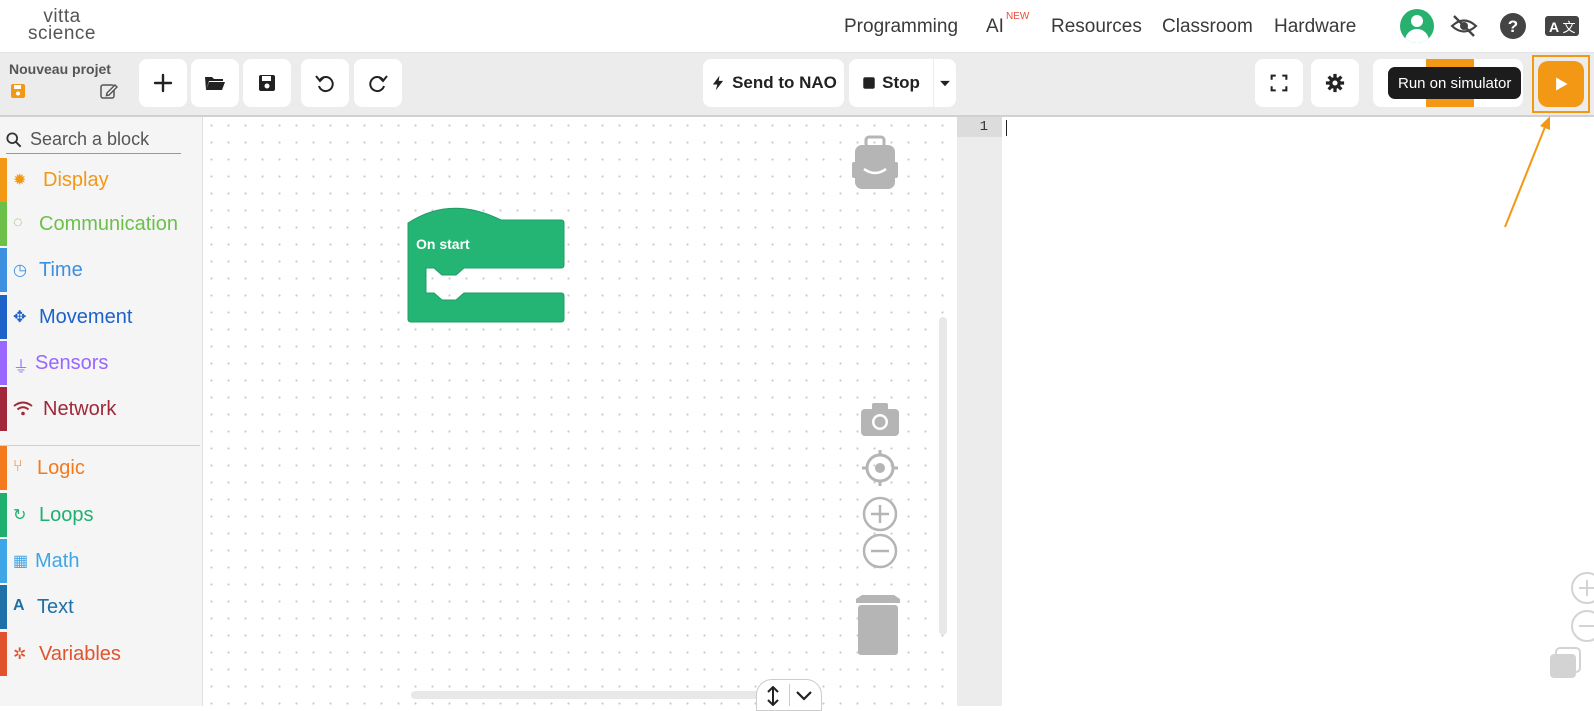 Image resolution: width=1594 pixels, height=711 pixels. Describe the element at coordinates (1207, 27) in the screenshot. I see `nav-classroom: Classroom` at that location.